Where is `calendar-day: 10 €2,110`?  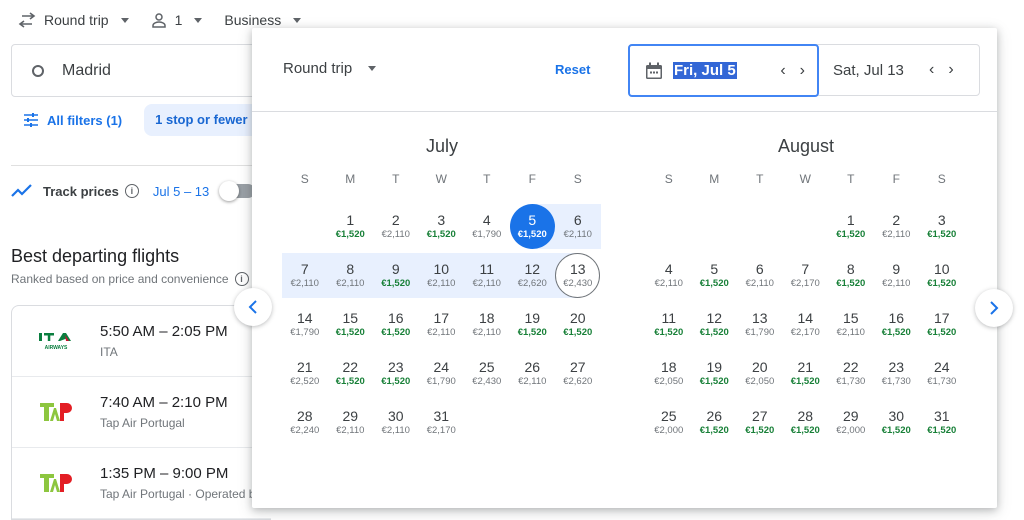 calendar-day: 10 €2,110 is located at coordinates (441, 275).